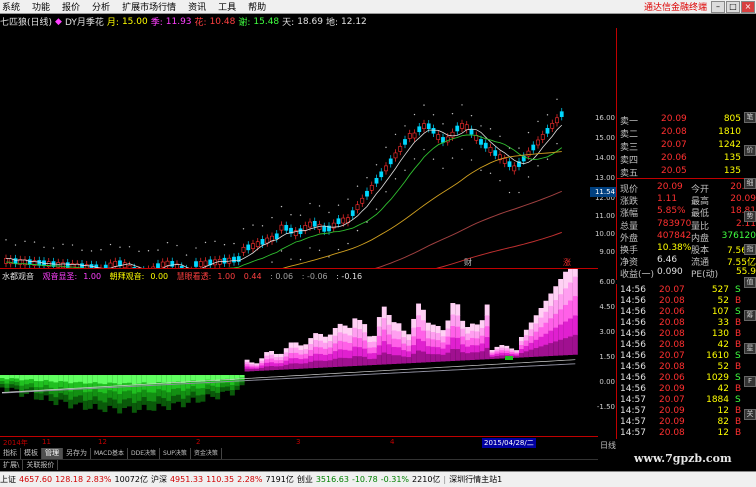 The width and height of the screenshot is (756, 487). Describe the element at coordinates (71, 6) in the screenshot. I see `menu-quote: 报价` at that location.